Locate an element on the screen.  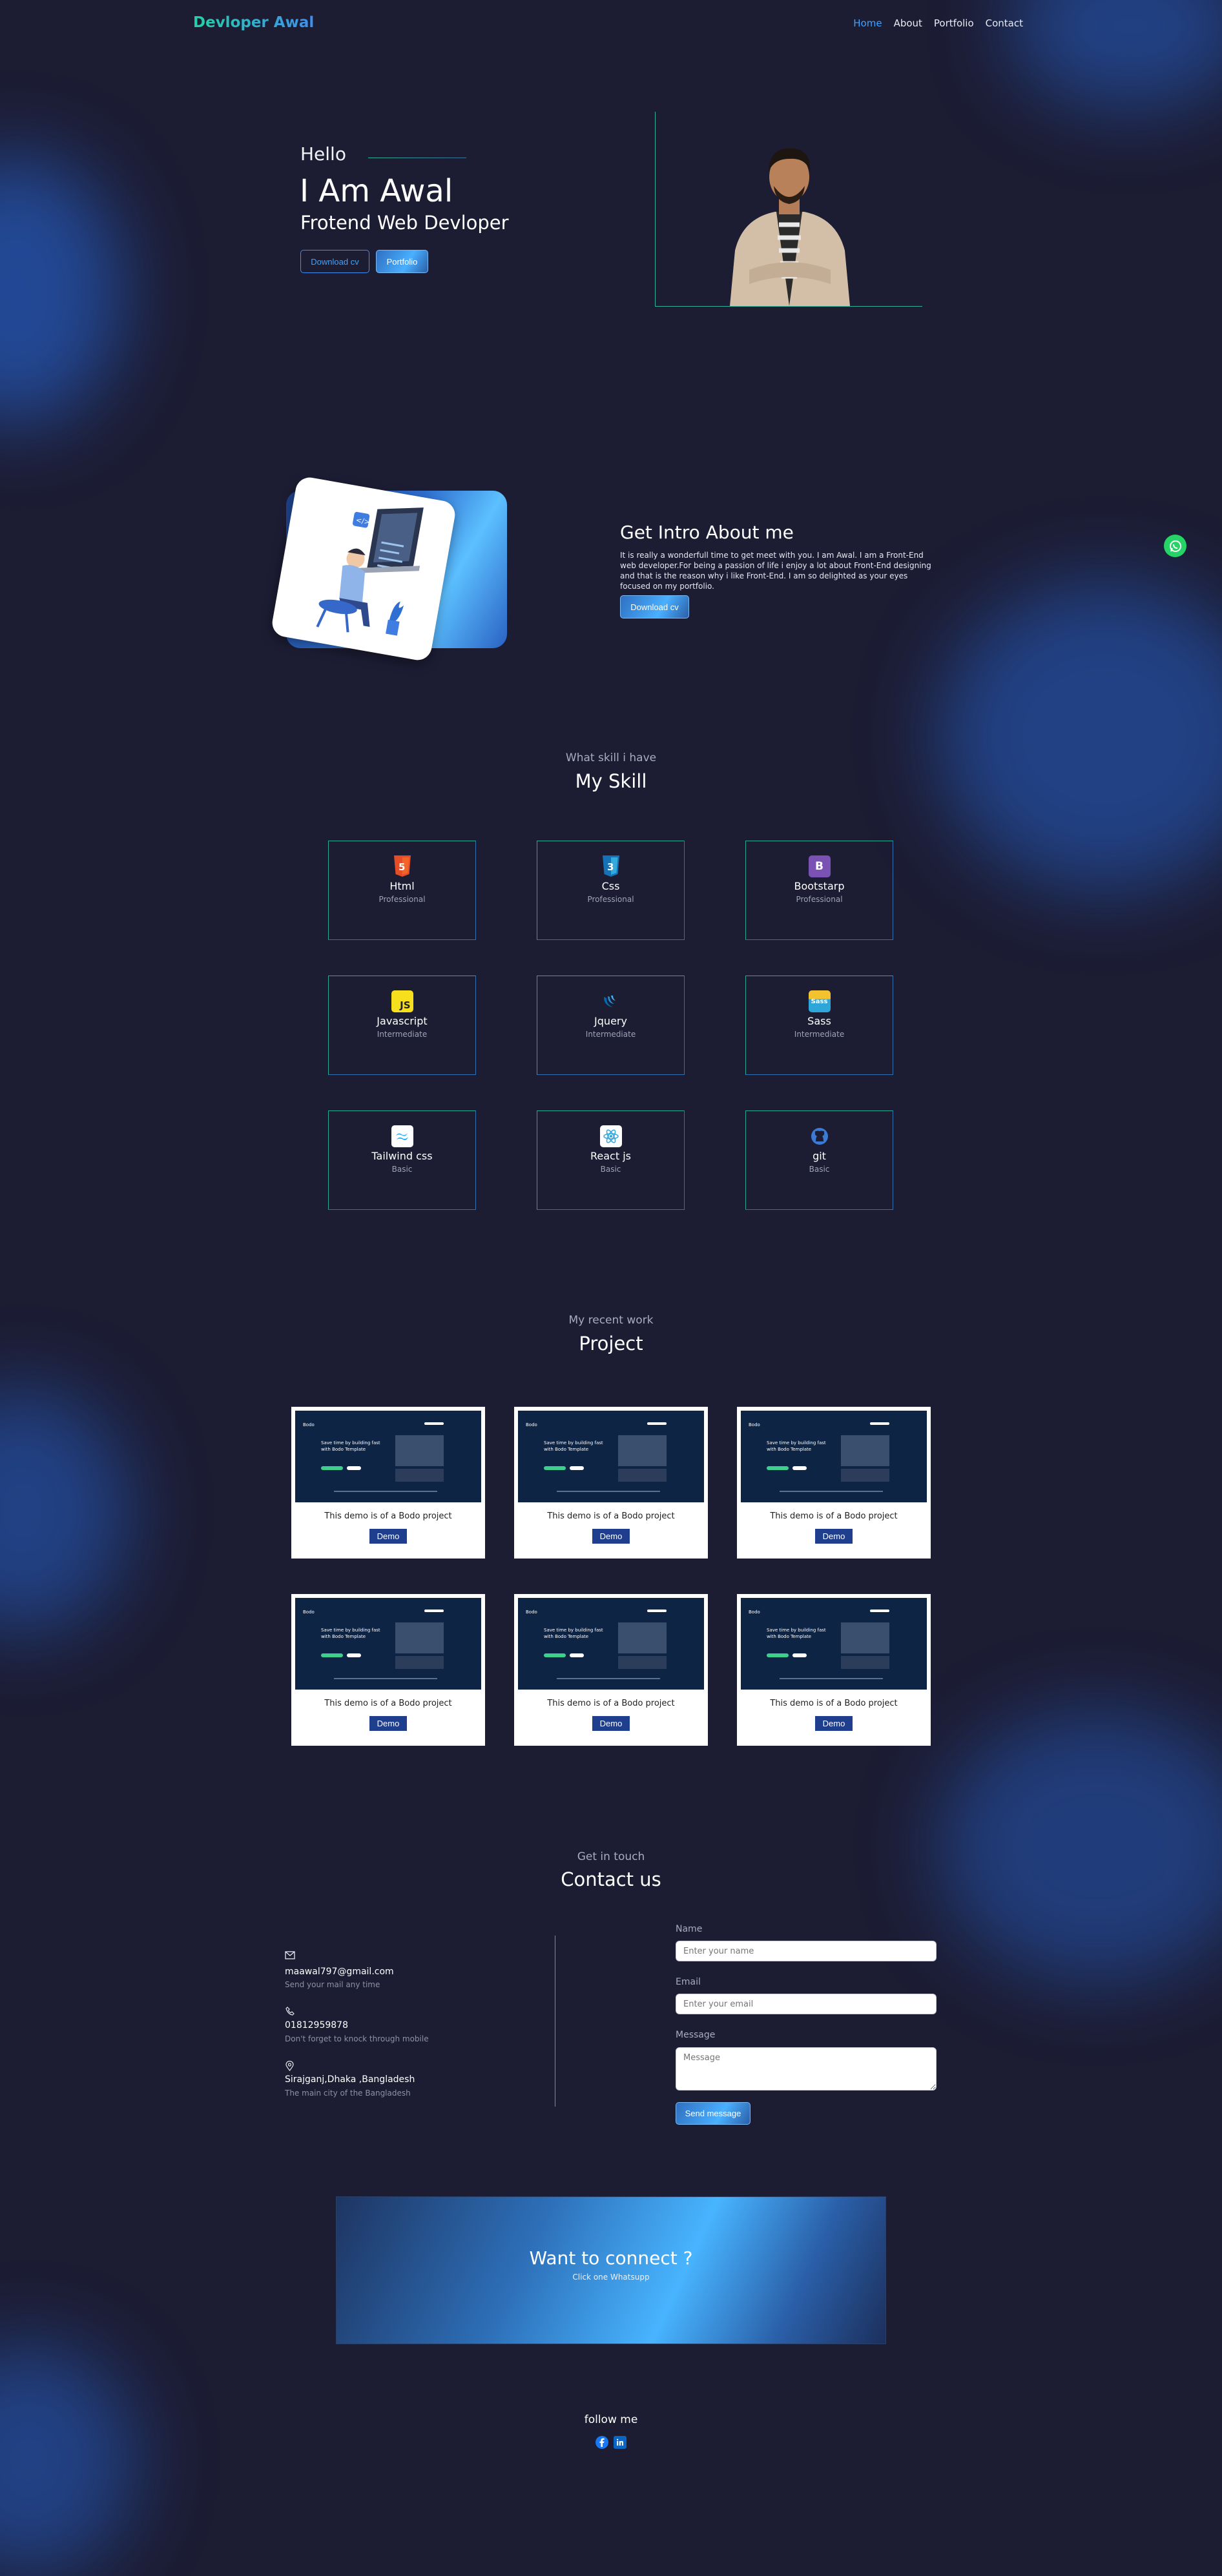
skill-name: Jquery is located at coordinates (610, 1021).